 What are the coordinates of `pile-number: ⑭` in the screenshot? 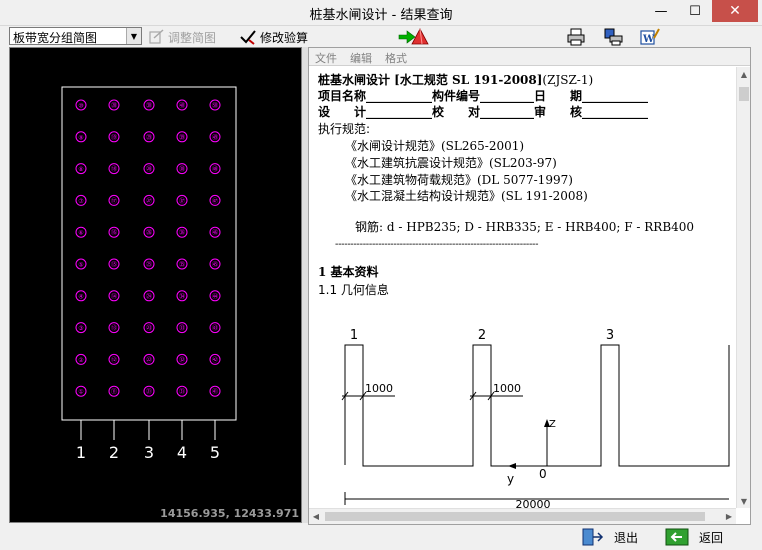 It's located at (114, 296).